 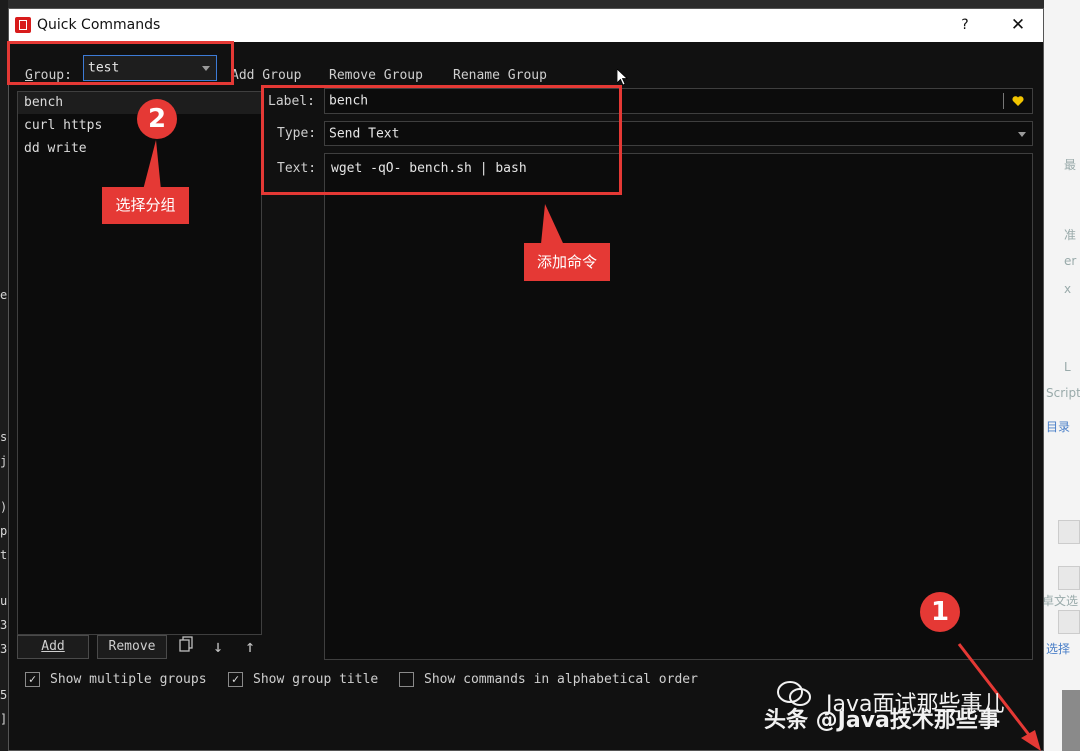 I want to click on background-text: t, so click(x=4, y=555).